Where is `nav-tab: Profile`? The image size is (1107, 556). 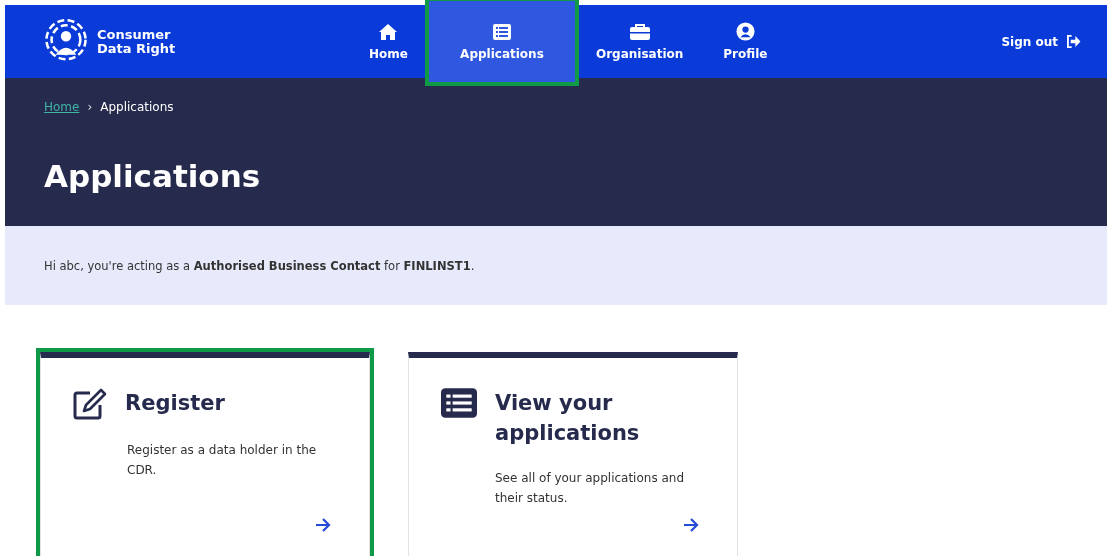
nav-tab: Profile is located at coordinates (745, 41).